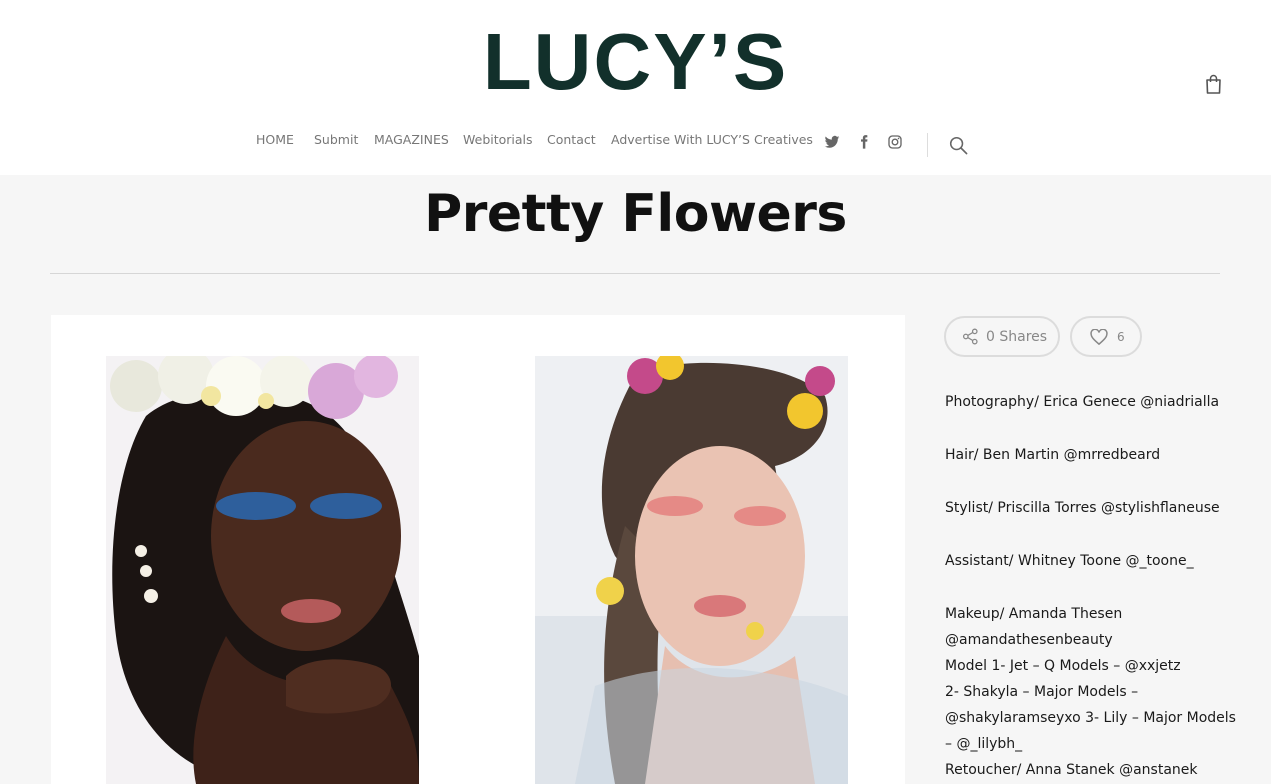 The height and width of the screenshot is (784, 1271). I want to click on share-button: 0 Shares, so click(1002, 336).